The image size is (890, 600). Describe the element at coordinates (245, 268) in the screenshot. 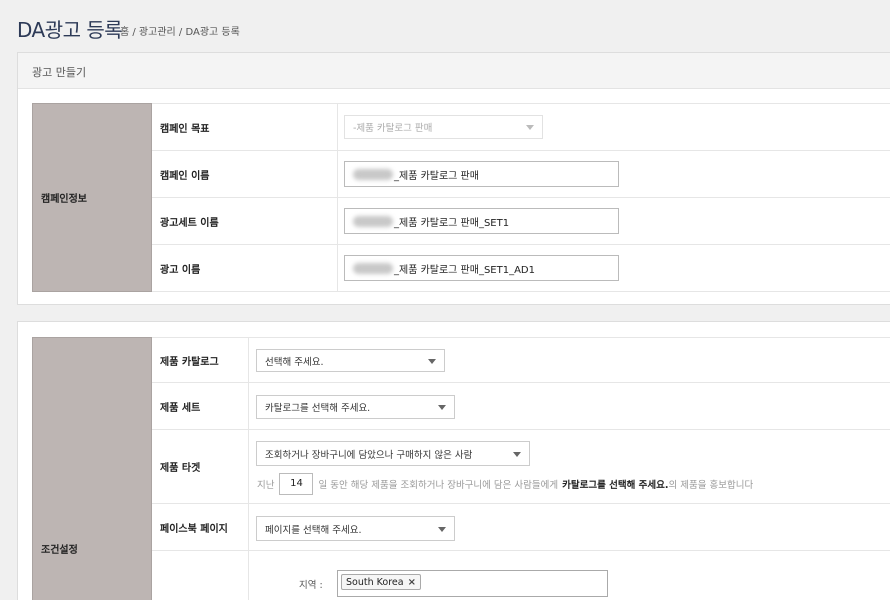

I see `label-ad-name: 광고 이름` at that location.